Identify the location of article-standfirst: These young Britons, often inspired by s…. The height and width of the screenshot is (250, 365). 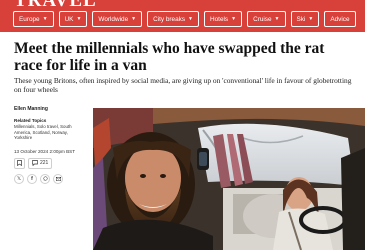
(183, 85).